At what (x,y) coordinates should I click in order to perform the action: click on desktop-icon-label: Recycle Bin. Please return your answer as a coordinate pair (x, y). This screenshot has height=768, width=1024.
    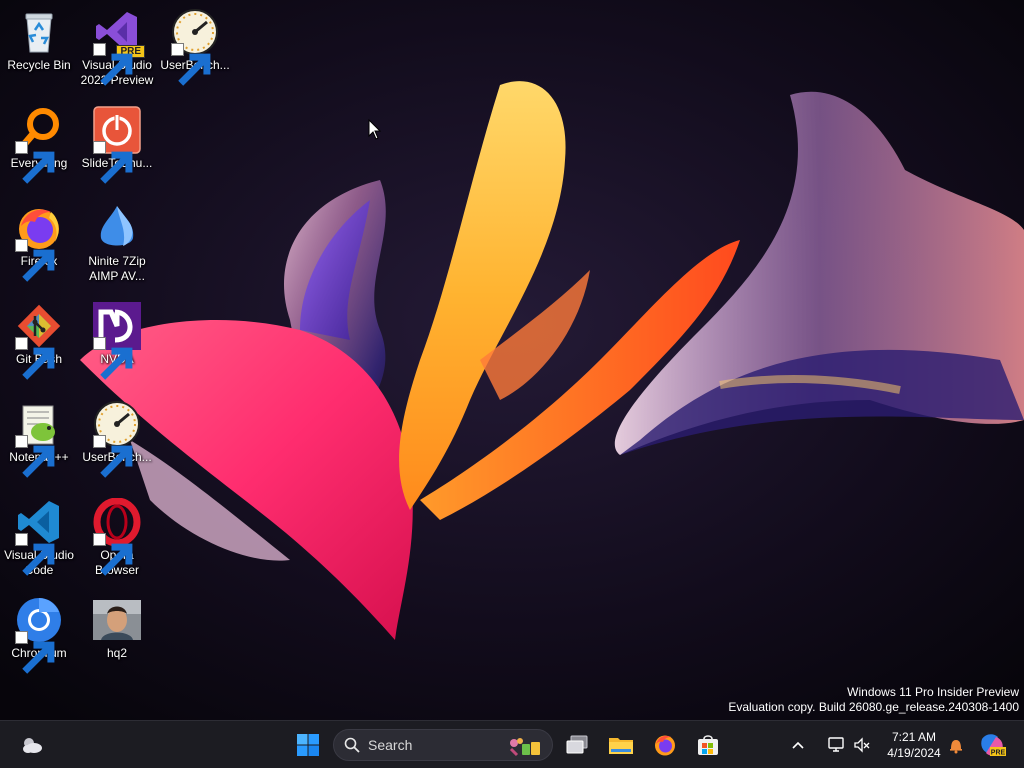
    Looking at the image, I should click on (39, 65).